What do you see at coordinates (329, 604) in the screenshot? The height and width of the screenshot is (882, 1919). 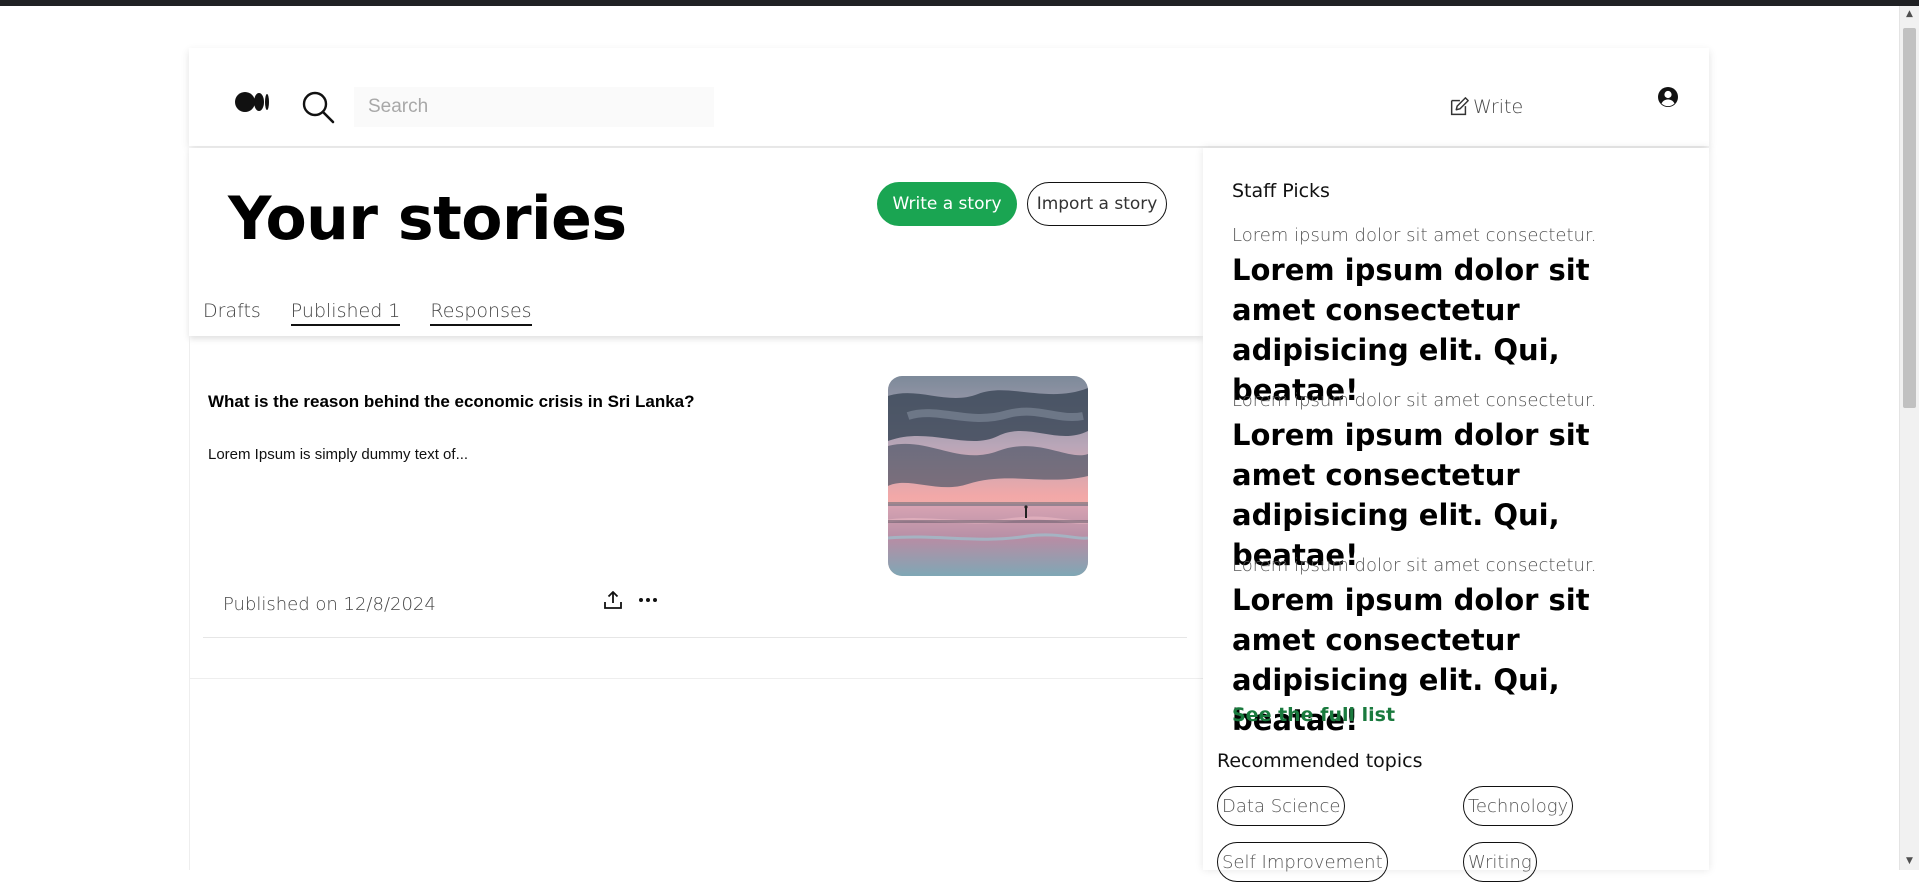 I see `published-date: Published on 12/8/2024` at bounding box center [329, 604].